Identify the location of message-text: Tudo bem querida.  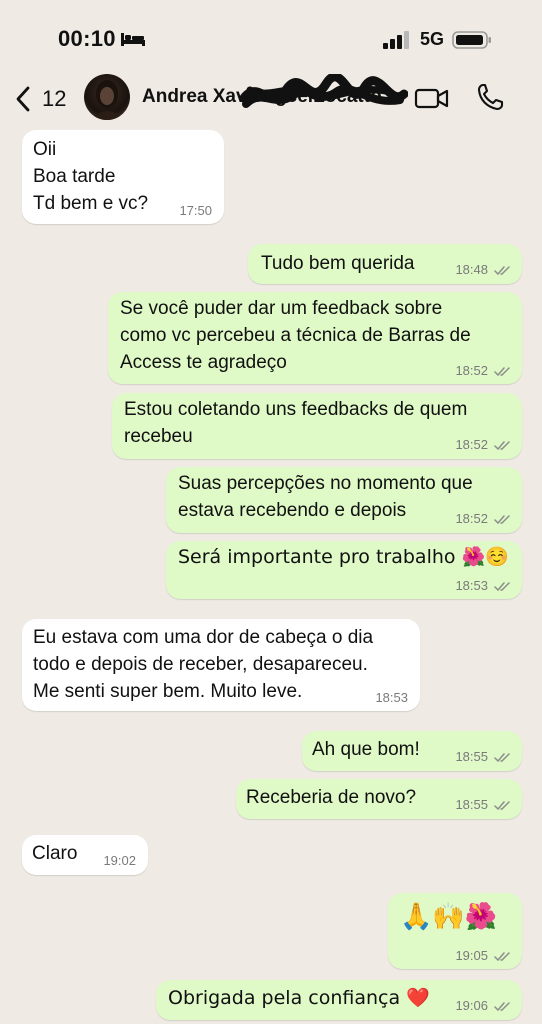
(338, 263).